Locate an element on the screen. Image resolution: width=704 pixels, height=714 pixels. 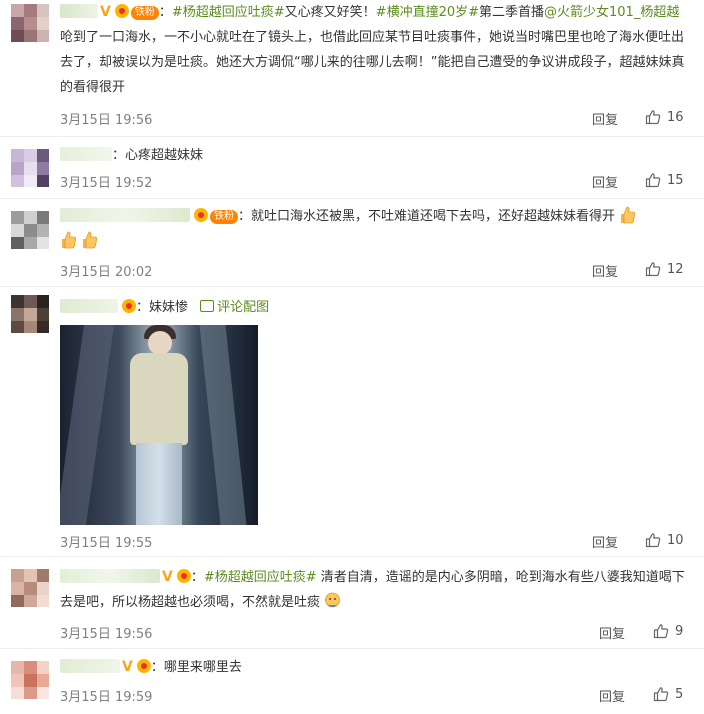
like-button: 5 is located at coordinates (668, 694).